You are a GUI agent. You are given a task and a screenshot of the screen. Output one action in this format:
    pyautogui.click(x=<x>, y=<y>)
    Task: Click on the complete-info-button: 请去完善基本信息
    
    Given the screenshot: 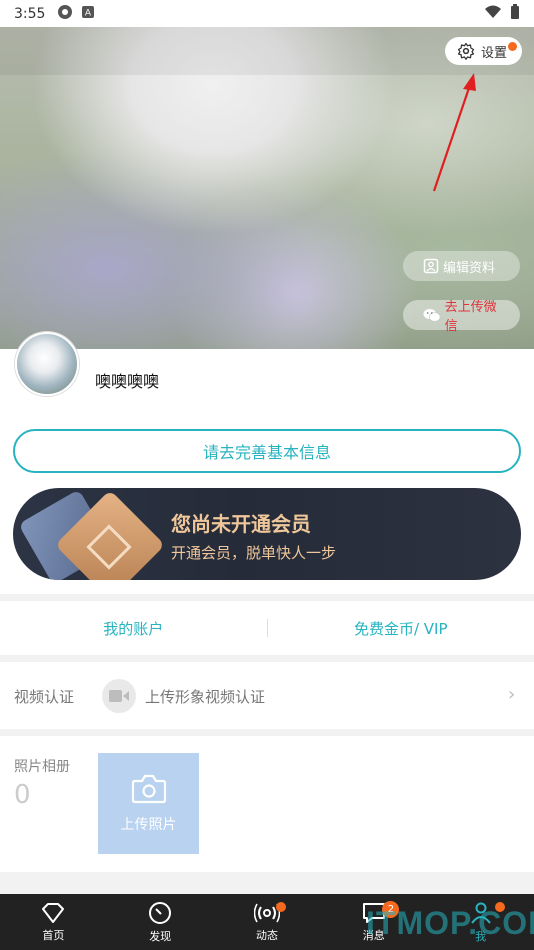 What is the action you would take?
    pyautogui.click(x=267, y=451)
    